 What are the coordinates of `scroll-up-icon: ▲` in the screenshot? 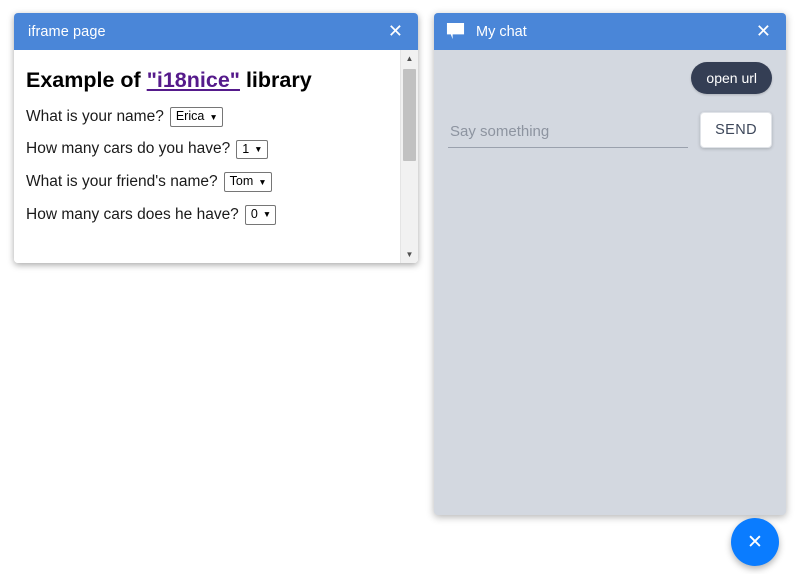 It's located at (409, 58).